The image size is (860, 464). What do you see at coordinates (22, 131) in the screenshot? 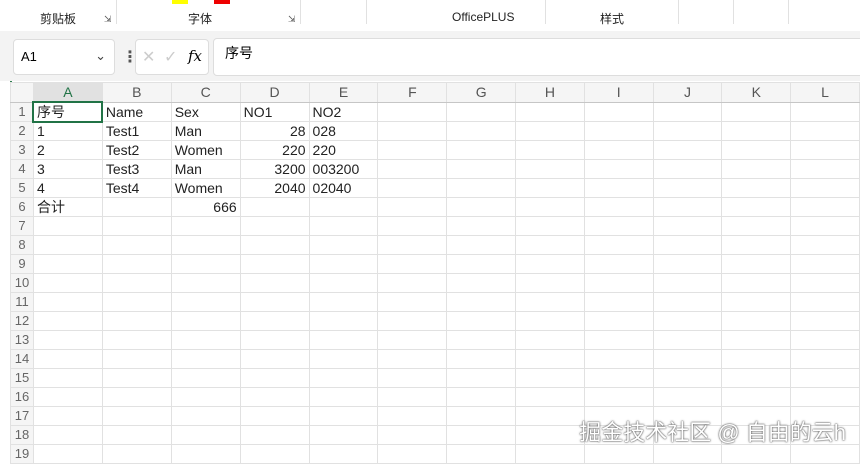
I see `row-header: 2` at bounding box center [22, 131].